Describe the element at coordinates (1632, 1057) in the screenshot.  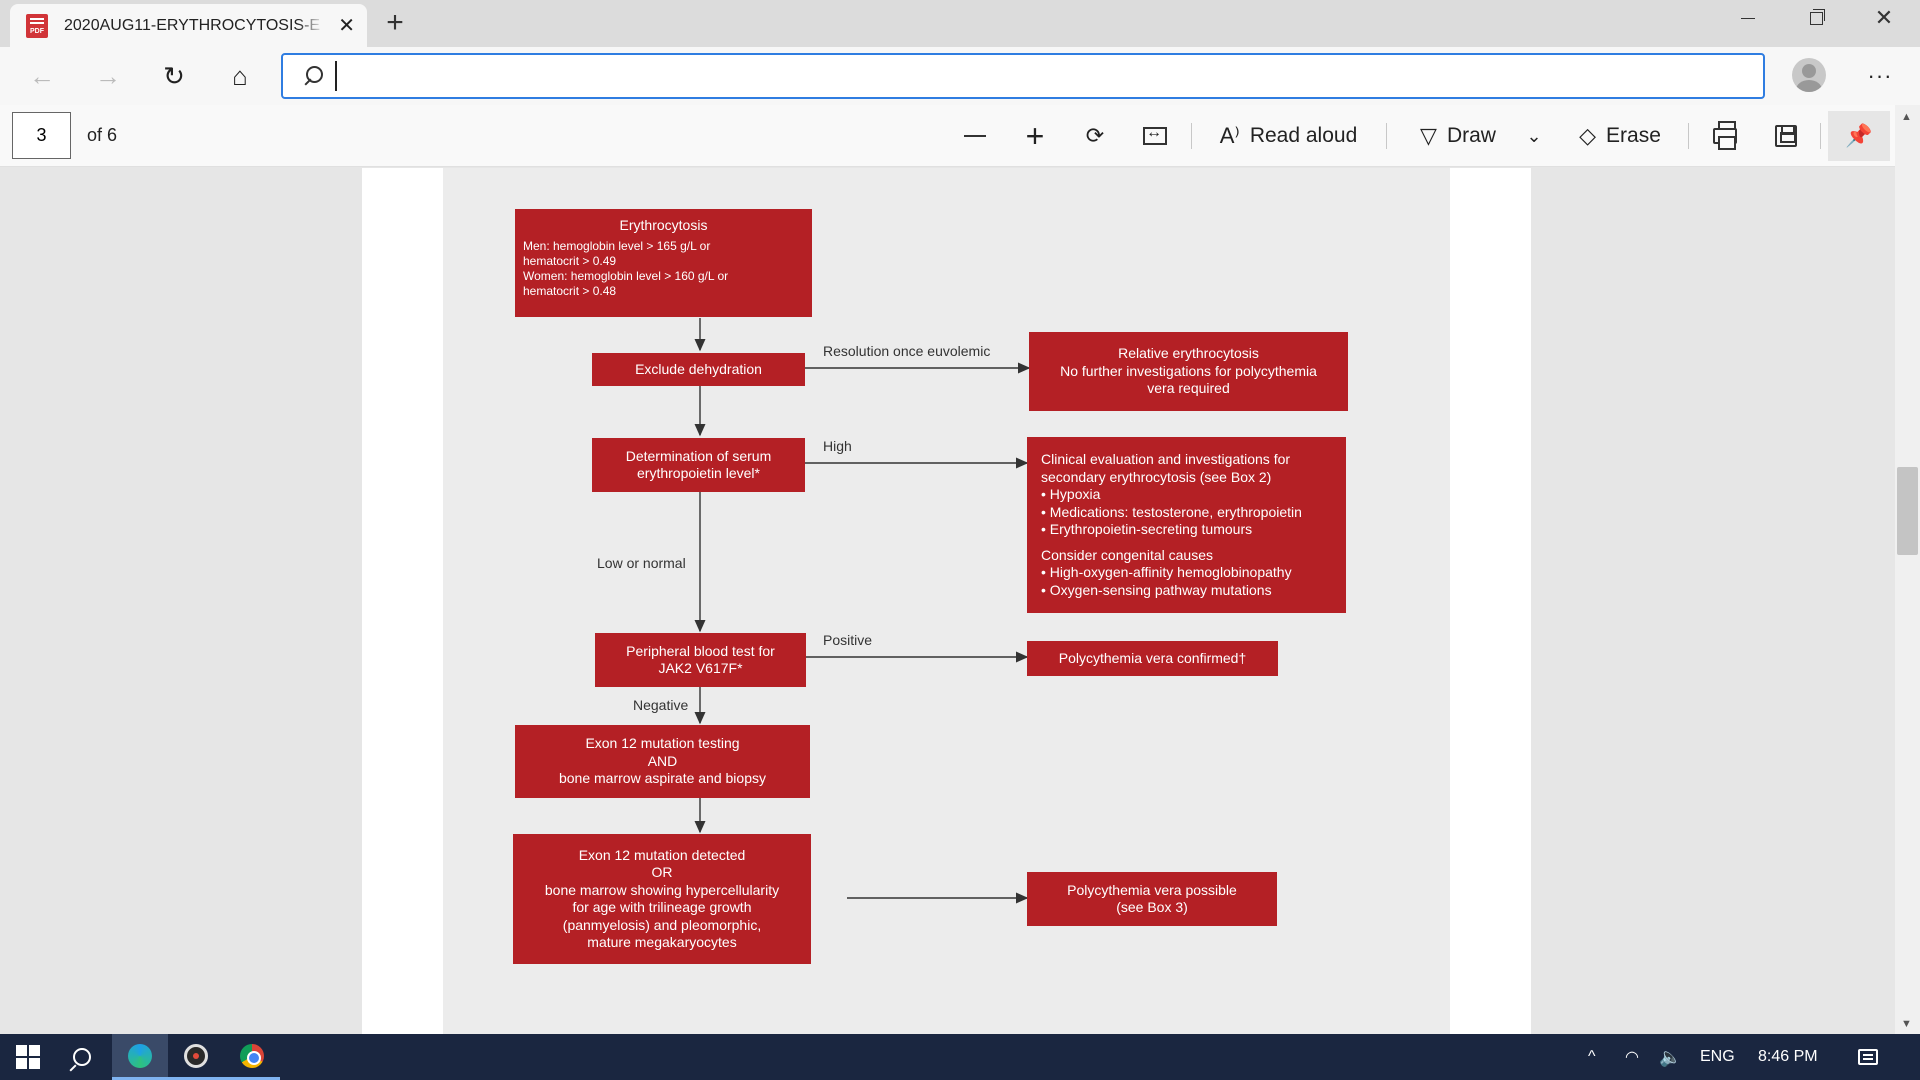
I see `network-button: ◠` at that location.